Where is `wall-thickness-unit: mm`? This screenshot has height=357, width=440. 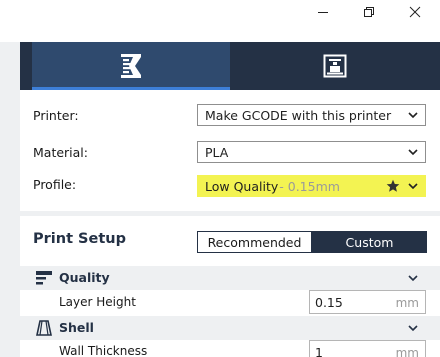 wall-thickness-unit: mm is located at coordinates (407, 351).